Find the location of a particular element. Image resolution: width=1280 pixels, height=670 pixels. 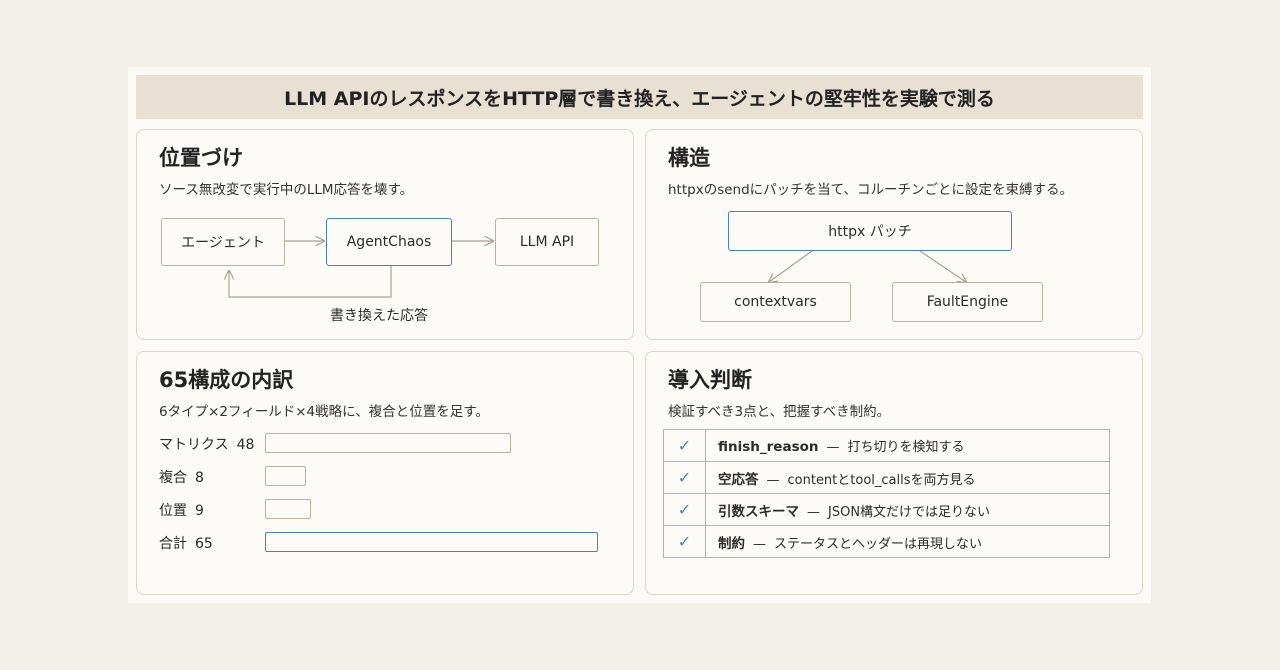

bar-category: 位置 is located at coordinates (173, 511).